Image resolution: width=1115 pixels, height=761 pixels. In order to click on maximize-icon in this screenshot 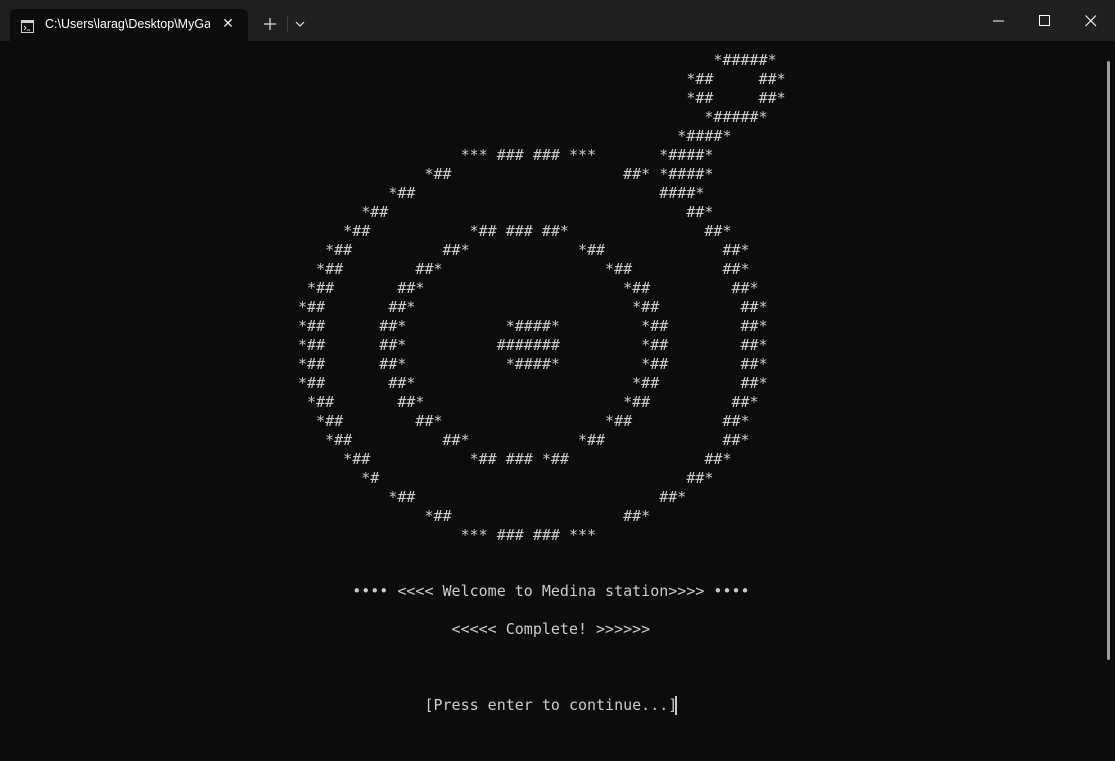, I will do `click(1044, 20)`.